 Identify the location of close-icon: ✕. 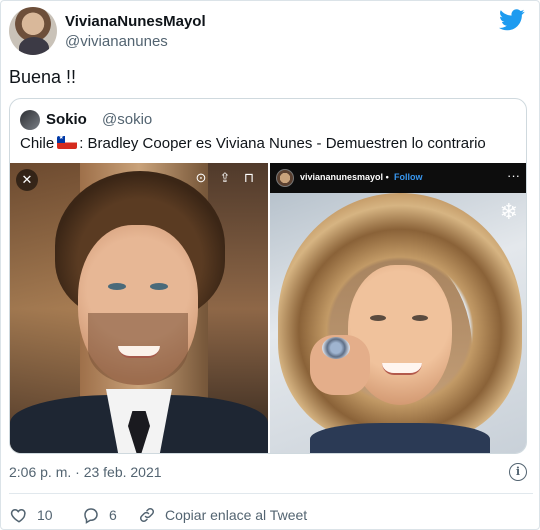
(27, 180).